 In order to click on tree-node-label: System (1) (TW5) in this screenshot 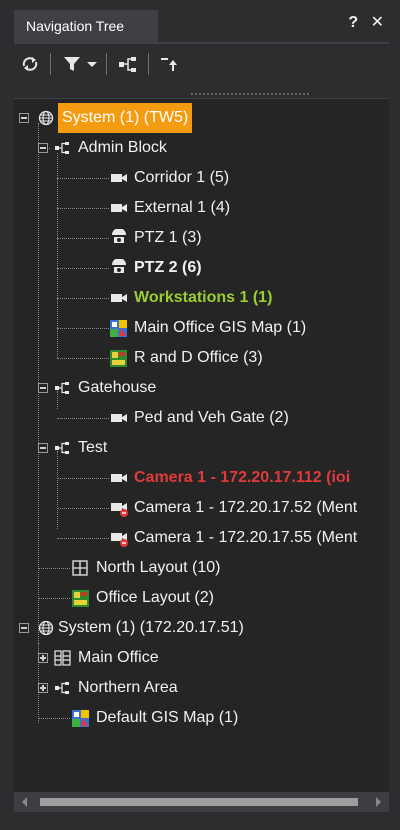, I will do `click(125, 118)`.